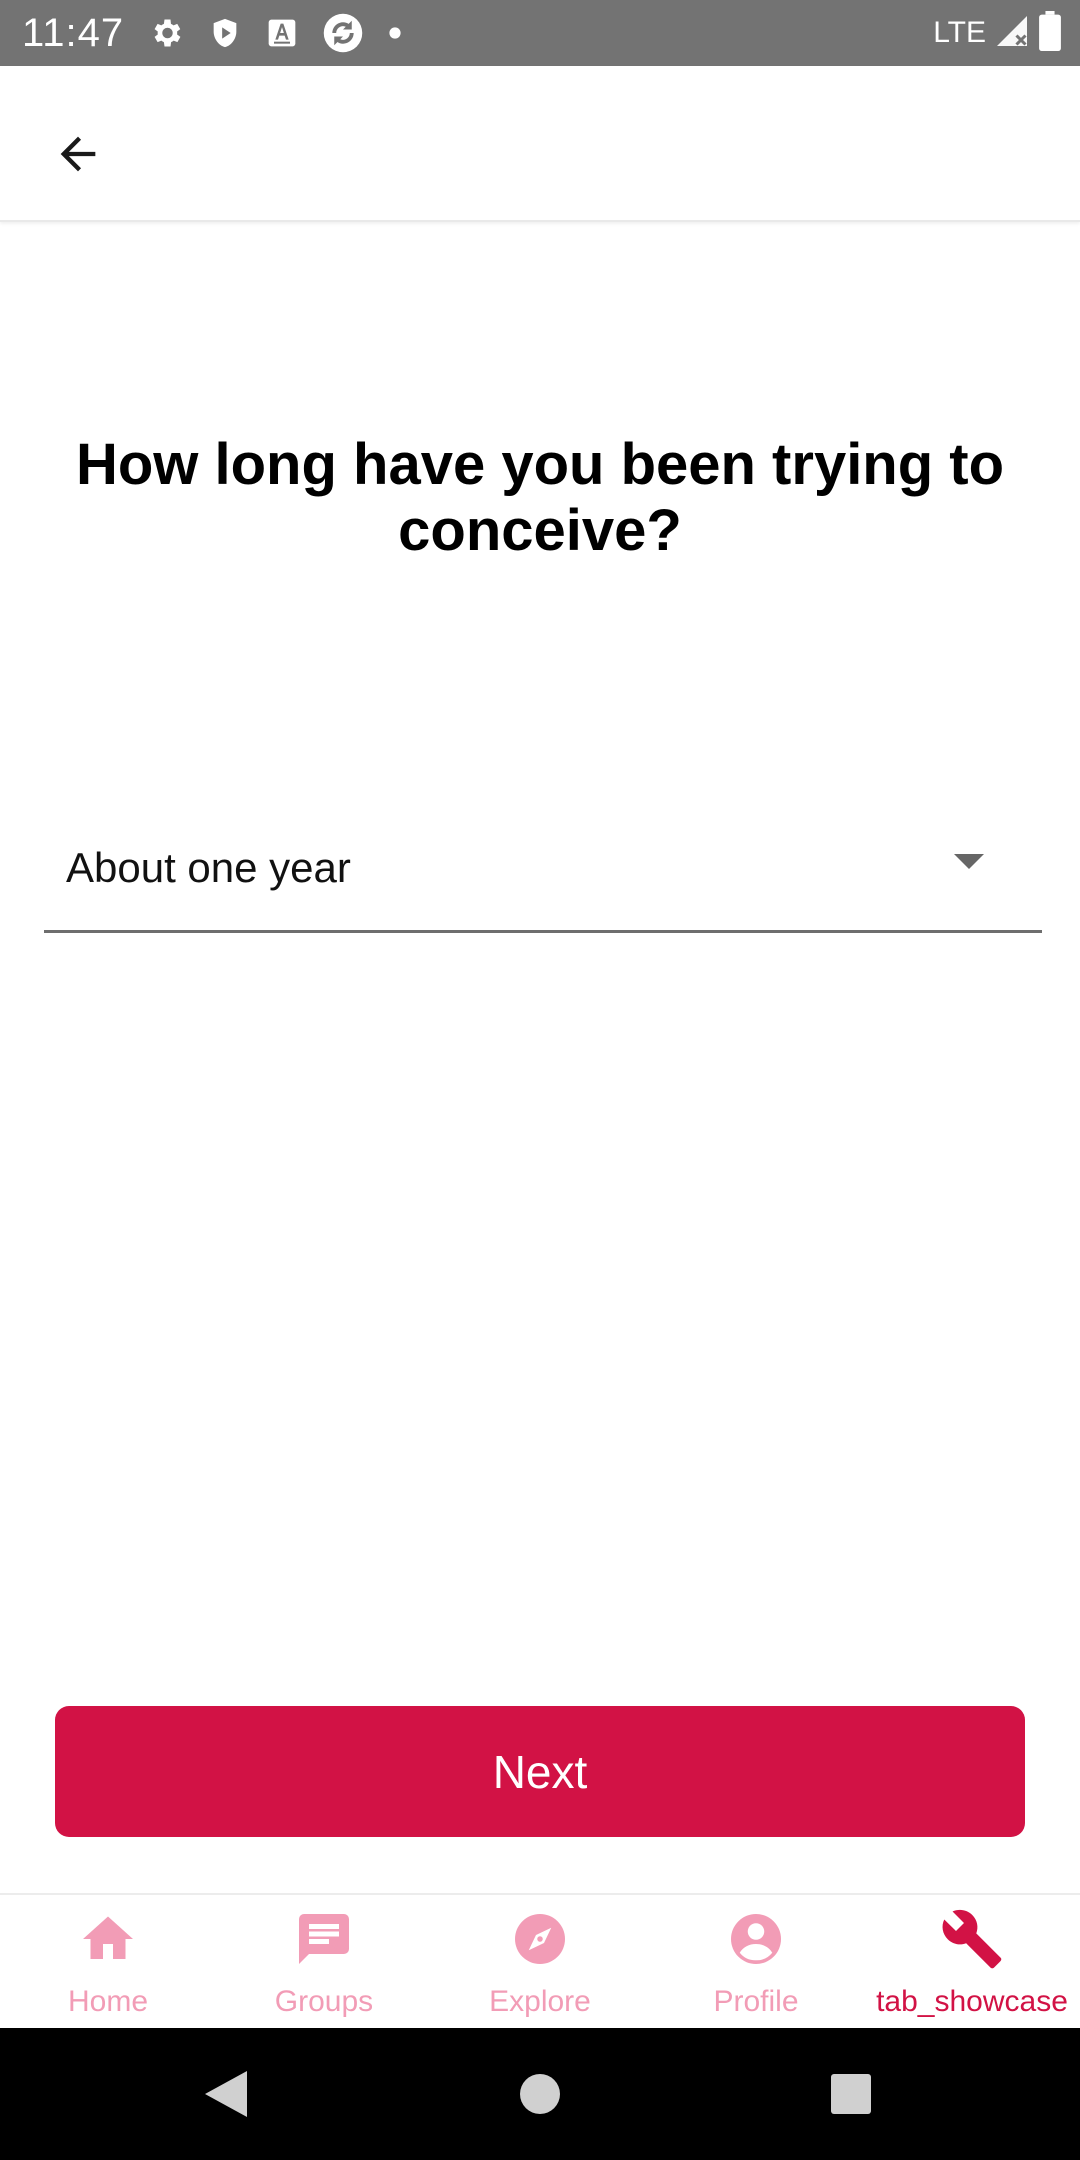 Image resolution: width=1080 pixels, height=2160 pixels. What do you see at coordinates (108, 1937) in the screenshot?
I see `home-icon` at bounding box center [108, 1937].